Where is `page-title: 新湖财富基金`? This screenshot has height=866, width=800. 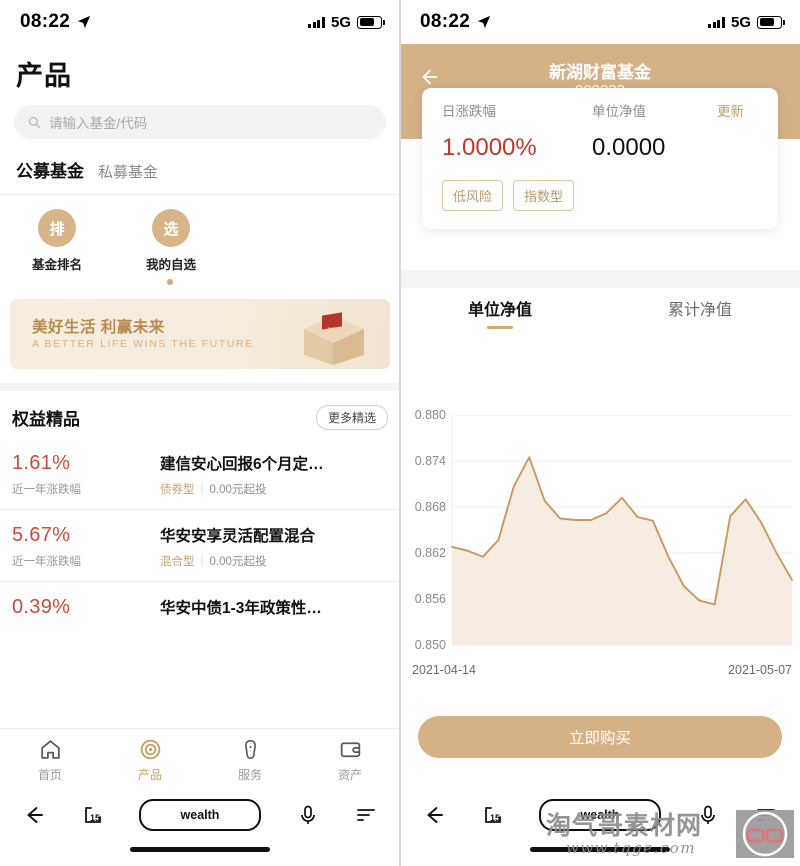
page-title: 新湖财富基金 is located at coordinates (600, 72).